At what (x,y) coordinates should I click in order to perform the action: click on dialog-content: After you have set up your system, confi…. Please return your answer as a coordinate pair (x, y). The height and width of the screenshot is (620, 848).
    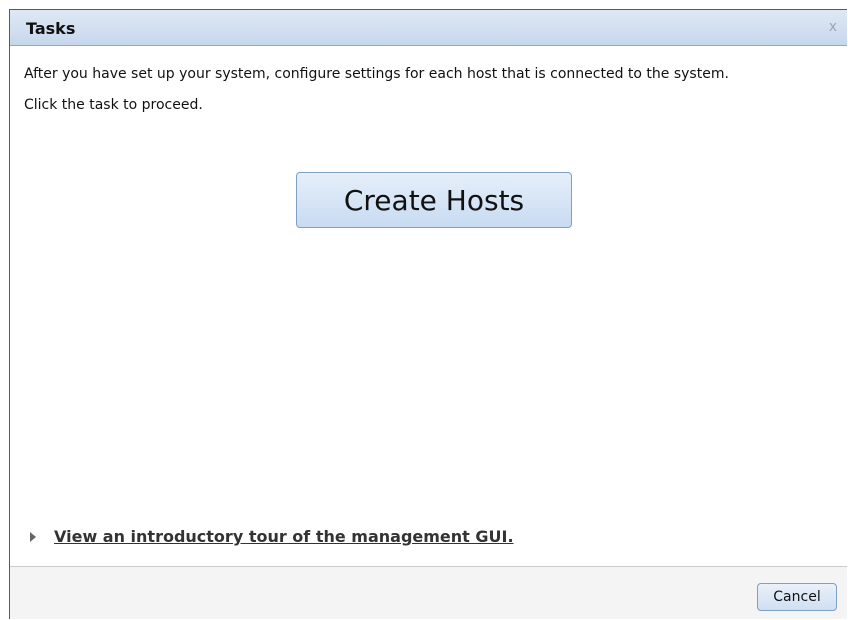
    Looking at the image, I should click on (427, 90).